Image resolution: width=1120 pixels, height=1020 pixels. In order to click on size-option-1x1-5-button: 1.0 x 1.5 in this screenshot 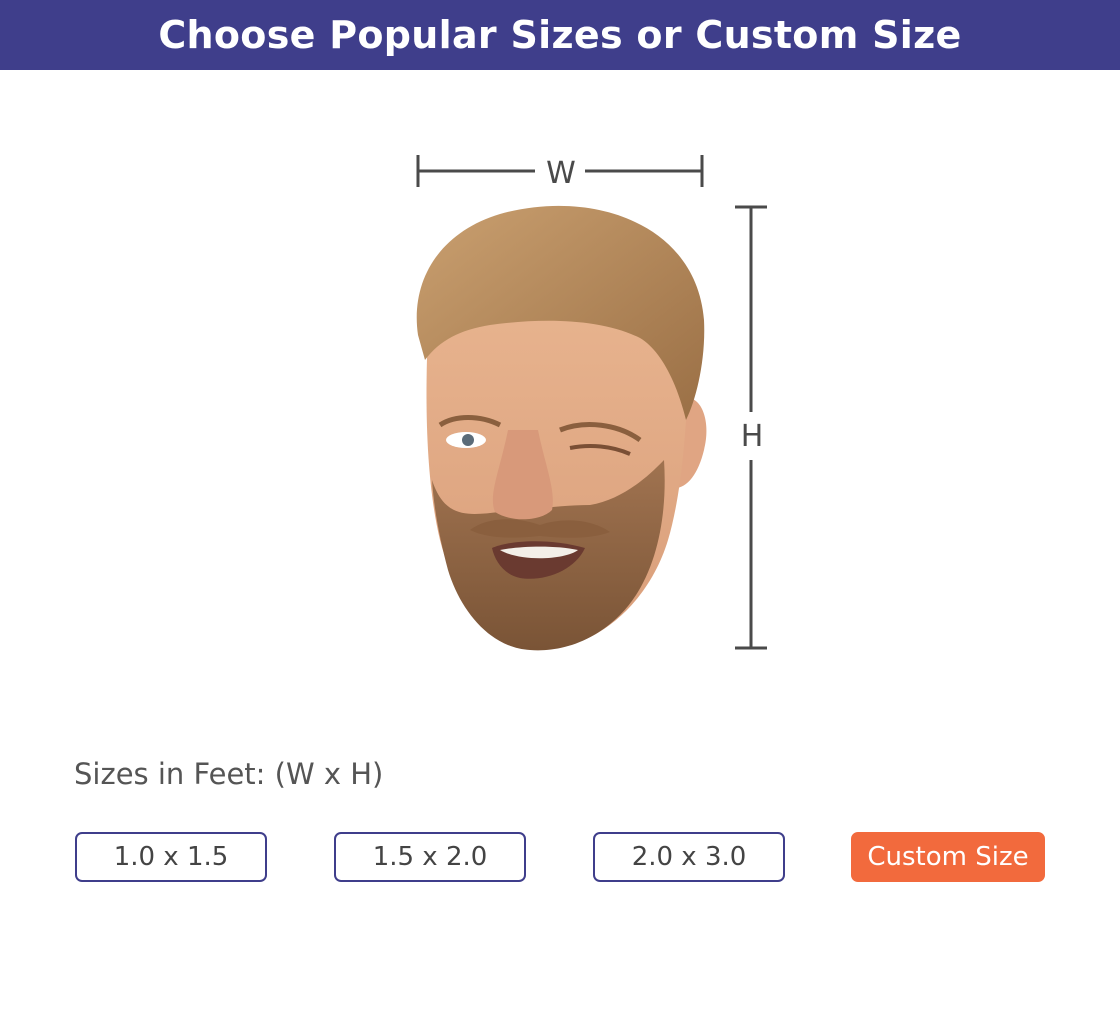, I will do `click(171, 857)`.